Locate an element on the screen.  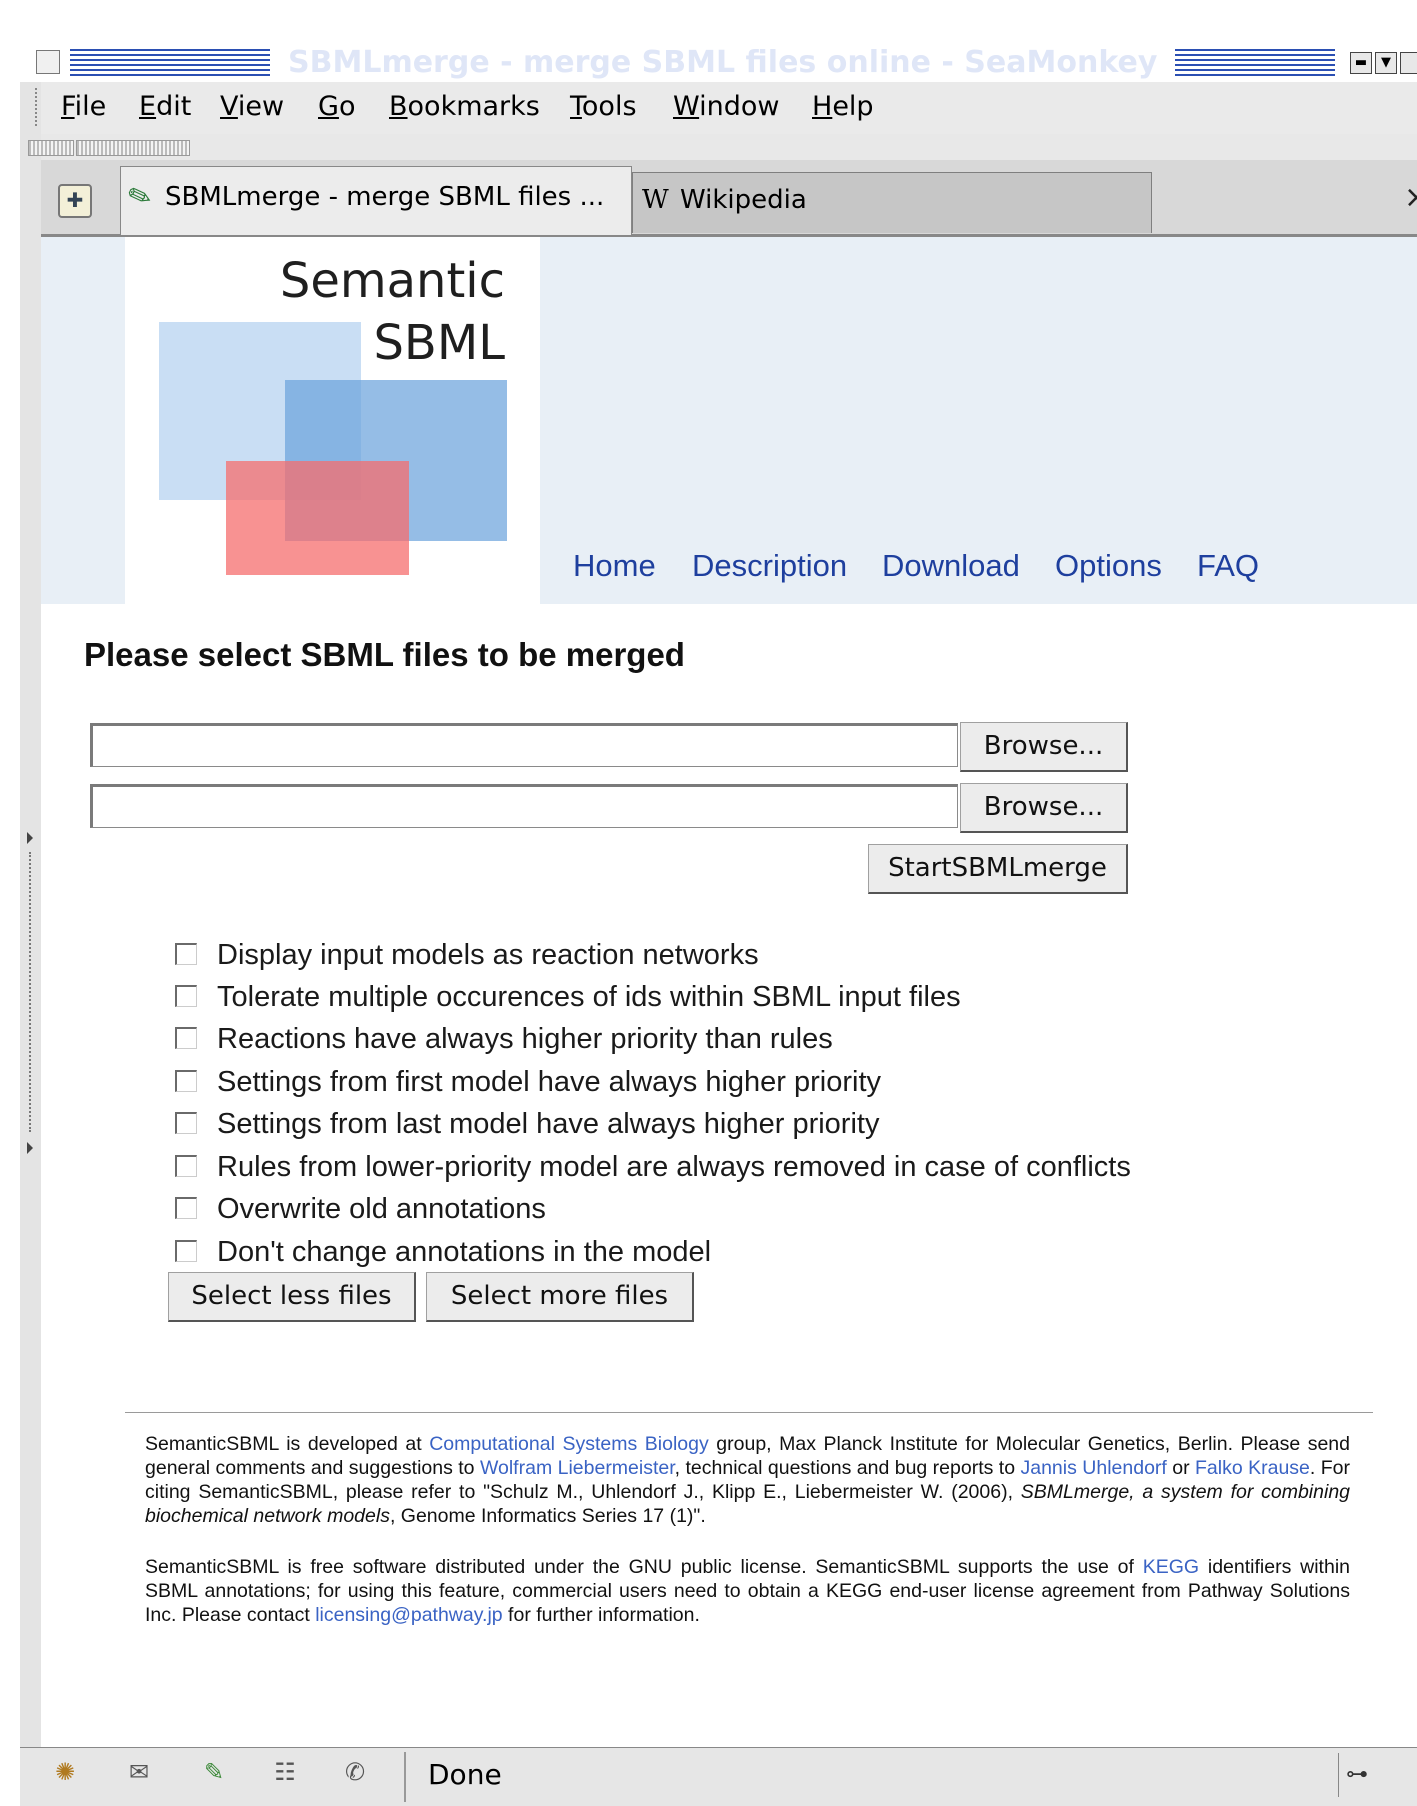
nav-options: Options is located at coordinates (1108, 566).